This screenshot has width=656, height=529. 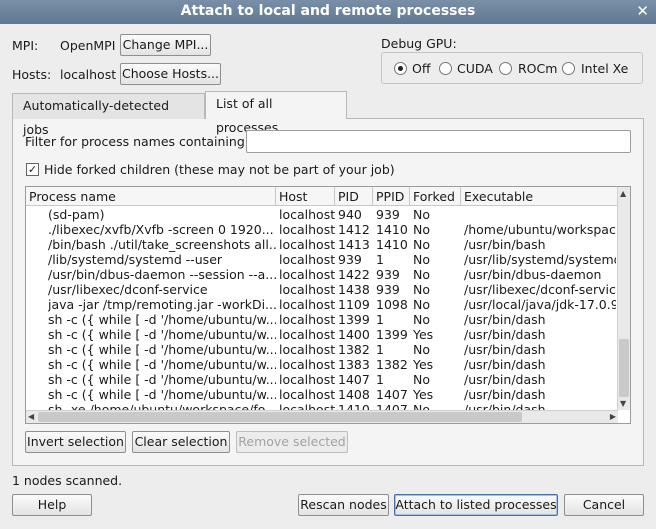 What do you see at coordinates (354, 334) in the screenshot?
I see `table-cell-pid: 1400` at bounding box center [354, 334].